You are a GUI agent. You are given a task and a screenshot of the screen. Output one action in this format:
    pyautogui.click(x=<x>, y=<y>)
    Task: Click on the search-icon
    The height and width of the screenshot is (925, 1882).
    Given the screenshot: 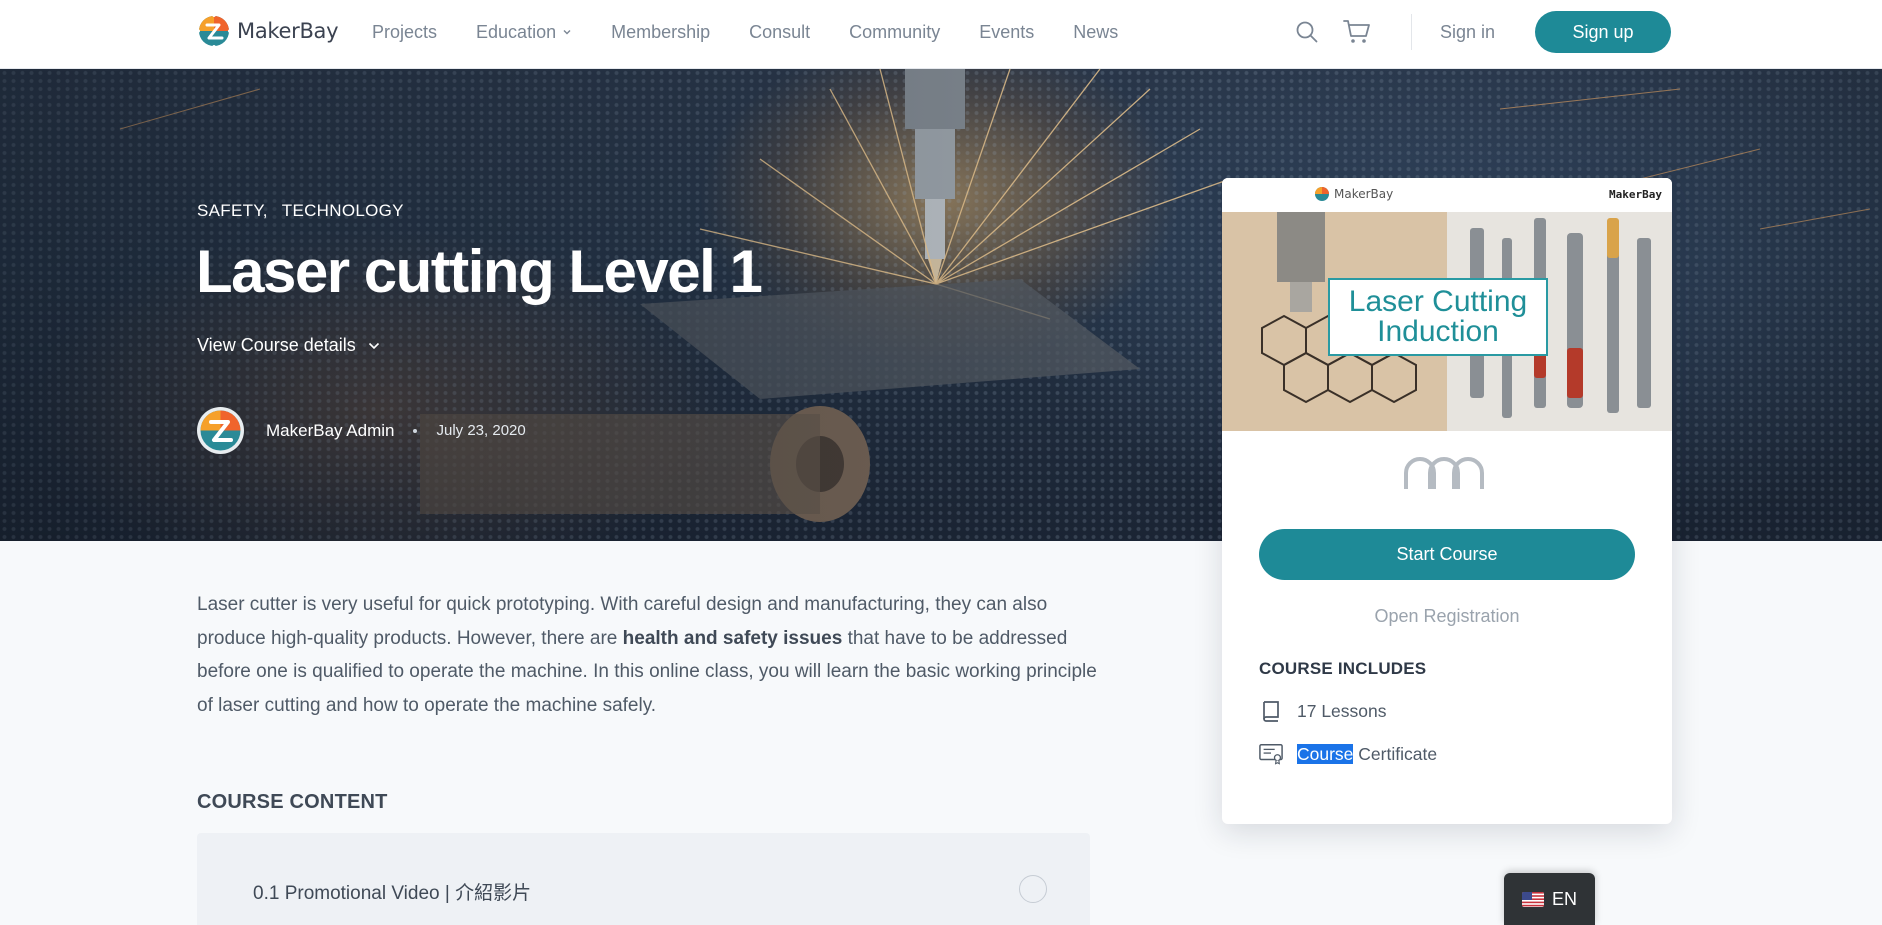 What is the action you would take?
    pyautogui.click(x=1307, y=32)
    